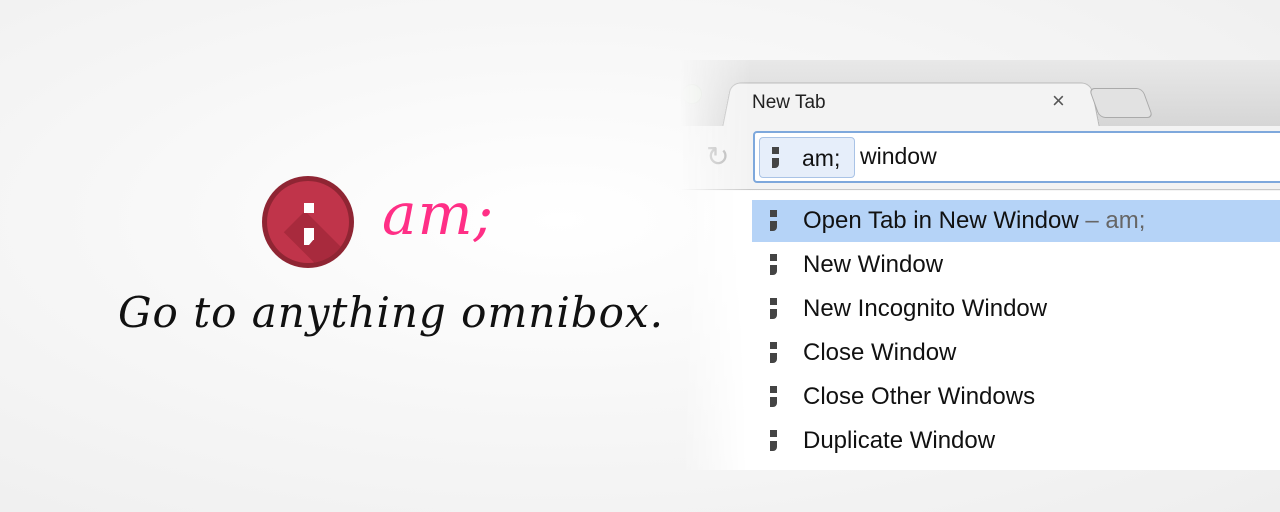  I want to click on suggestion-item: Close Other Windows, so click(1016, 397).